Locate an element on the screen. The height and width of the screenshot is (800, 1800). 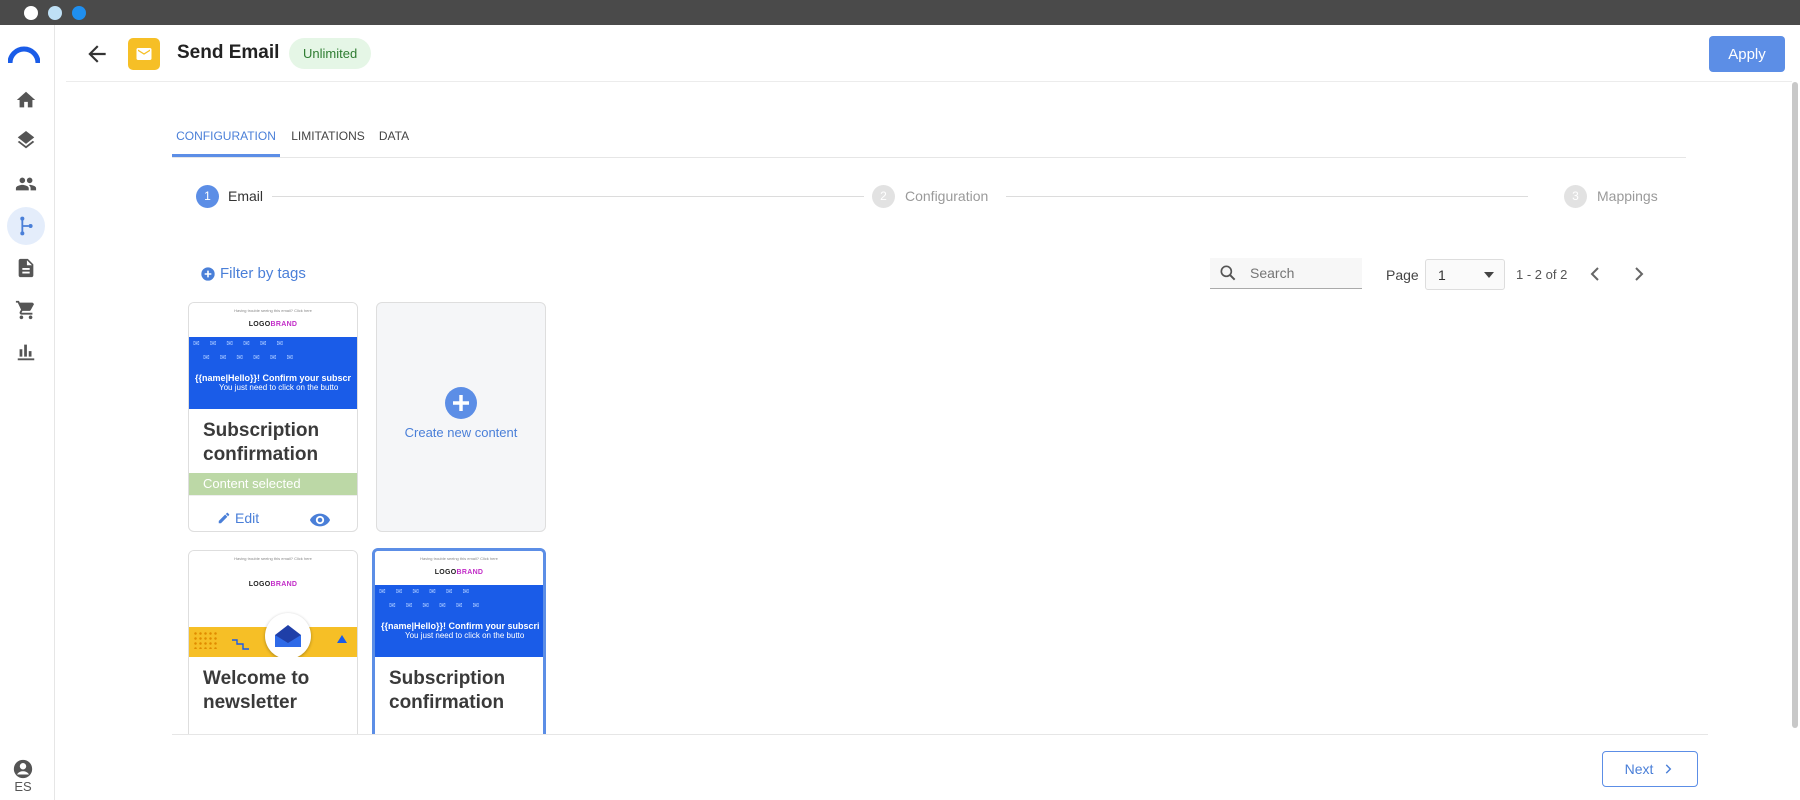
content-selected-status: Content selected is located at coordinates (273, 484).